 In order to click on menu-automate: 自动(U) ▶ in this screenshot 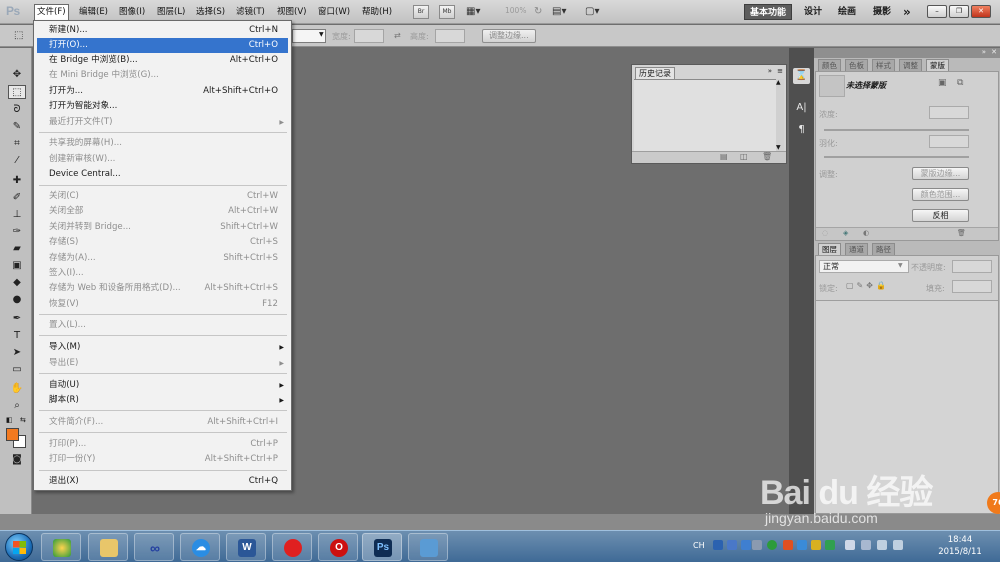, I will do `click(162, 385)`.